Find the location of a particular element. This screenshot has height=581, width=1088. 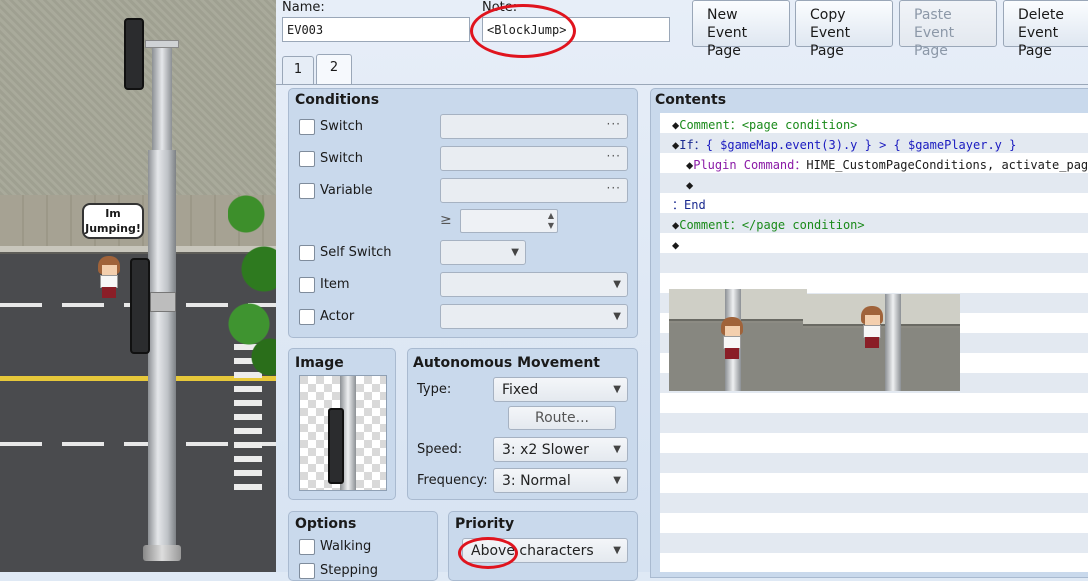

tree is located at coordinates (252, 280).